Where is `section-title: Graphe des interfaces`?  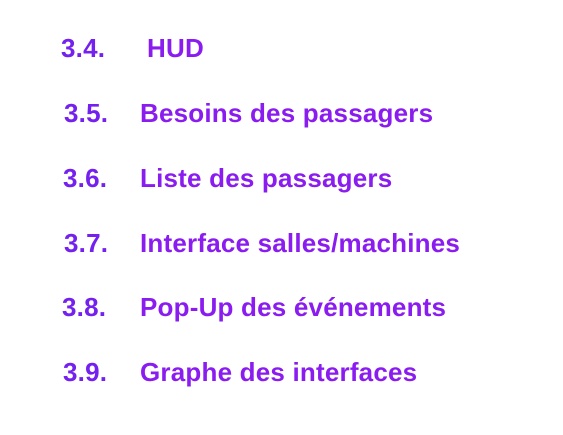
section-title: Graphe des interfaces is located at coordinates (279, 372).